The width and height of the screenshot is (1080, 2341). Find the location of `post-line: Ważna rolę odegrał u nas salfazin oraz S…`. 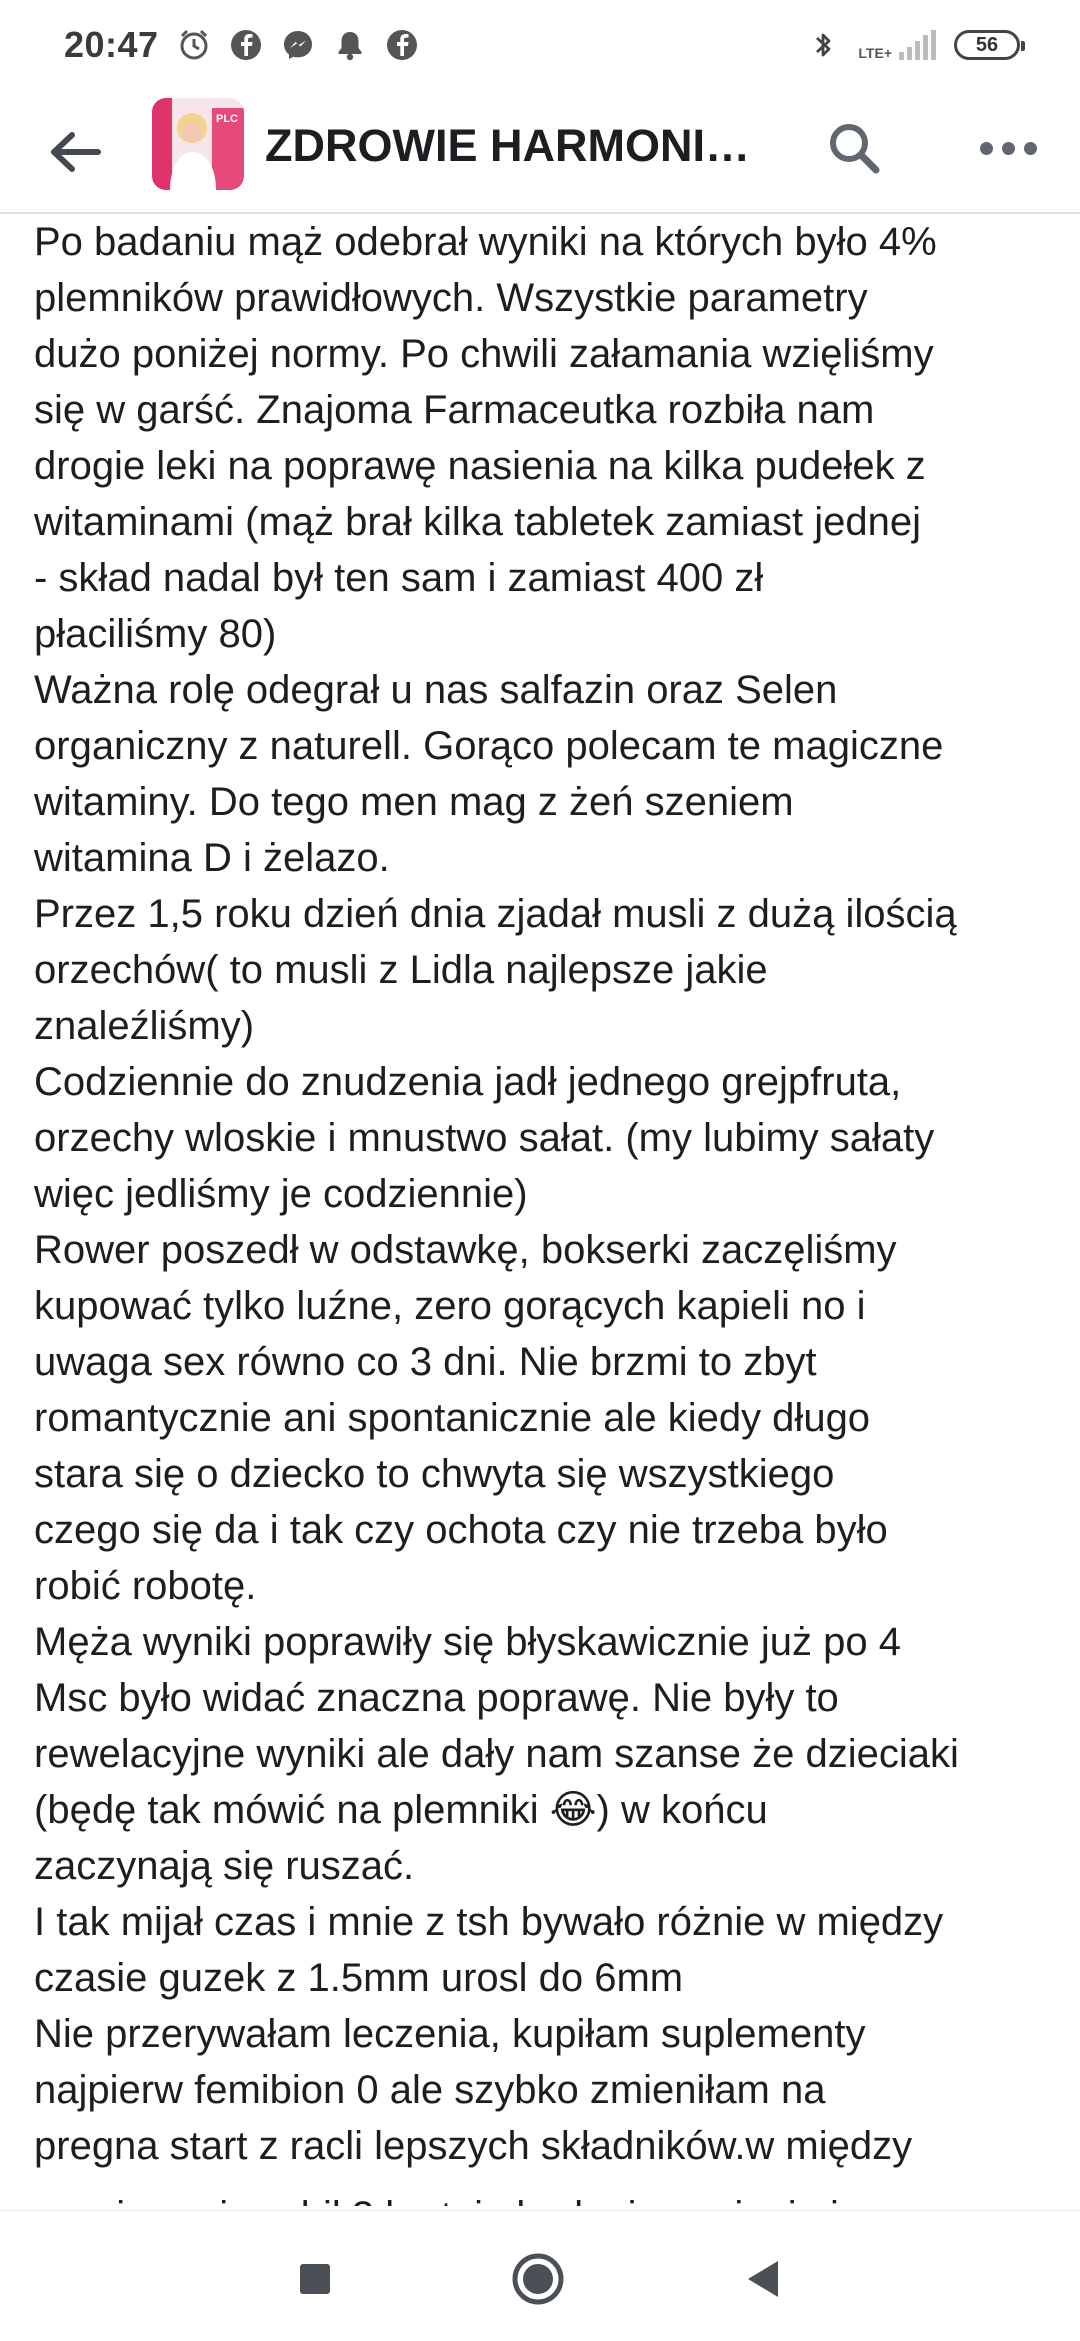

post-line: Ważna rolę odegrał u nas salfazin oraz S… is located at coordinates (436, 690).